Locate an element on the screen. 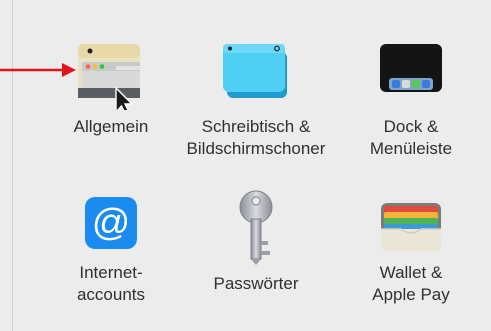  pane-wallet-label-line1: Wallet & is located at coordinates (411, 272).